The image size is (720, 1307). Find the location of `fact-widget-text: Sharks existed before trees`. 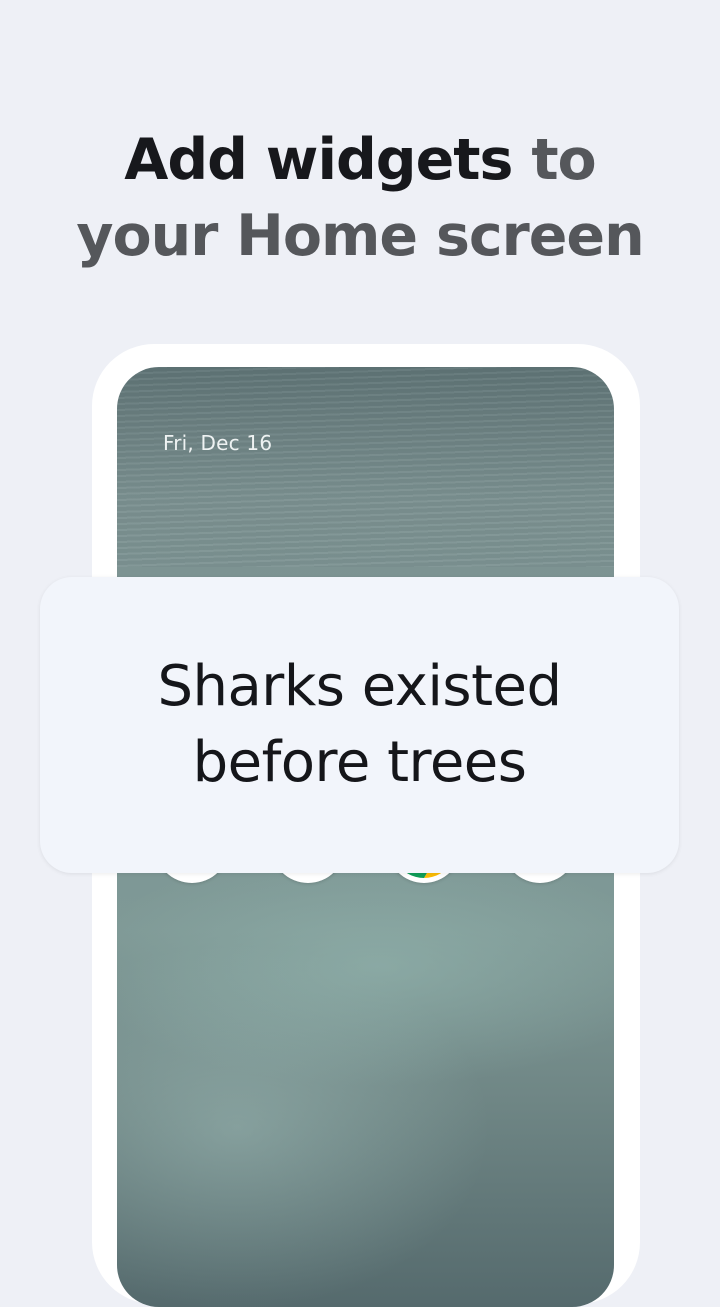

fact-widget-text: Sharks existed before trees is located at coordinates (359, 724).